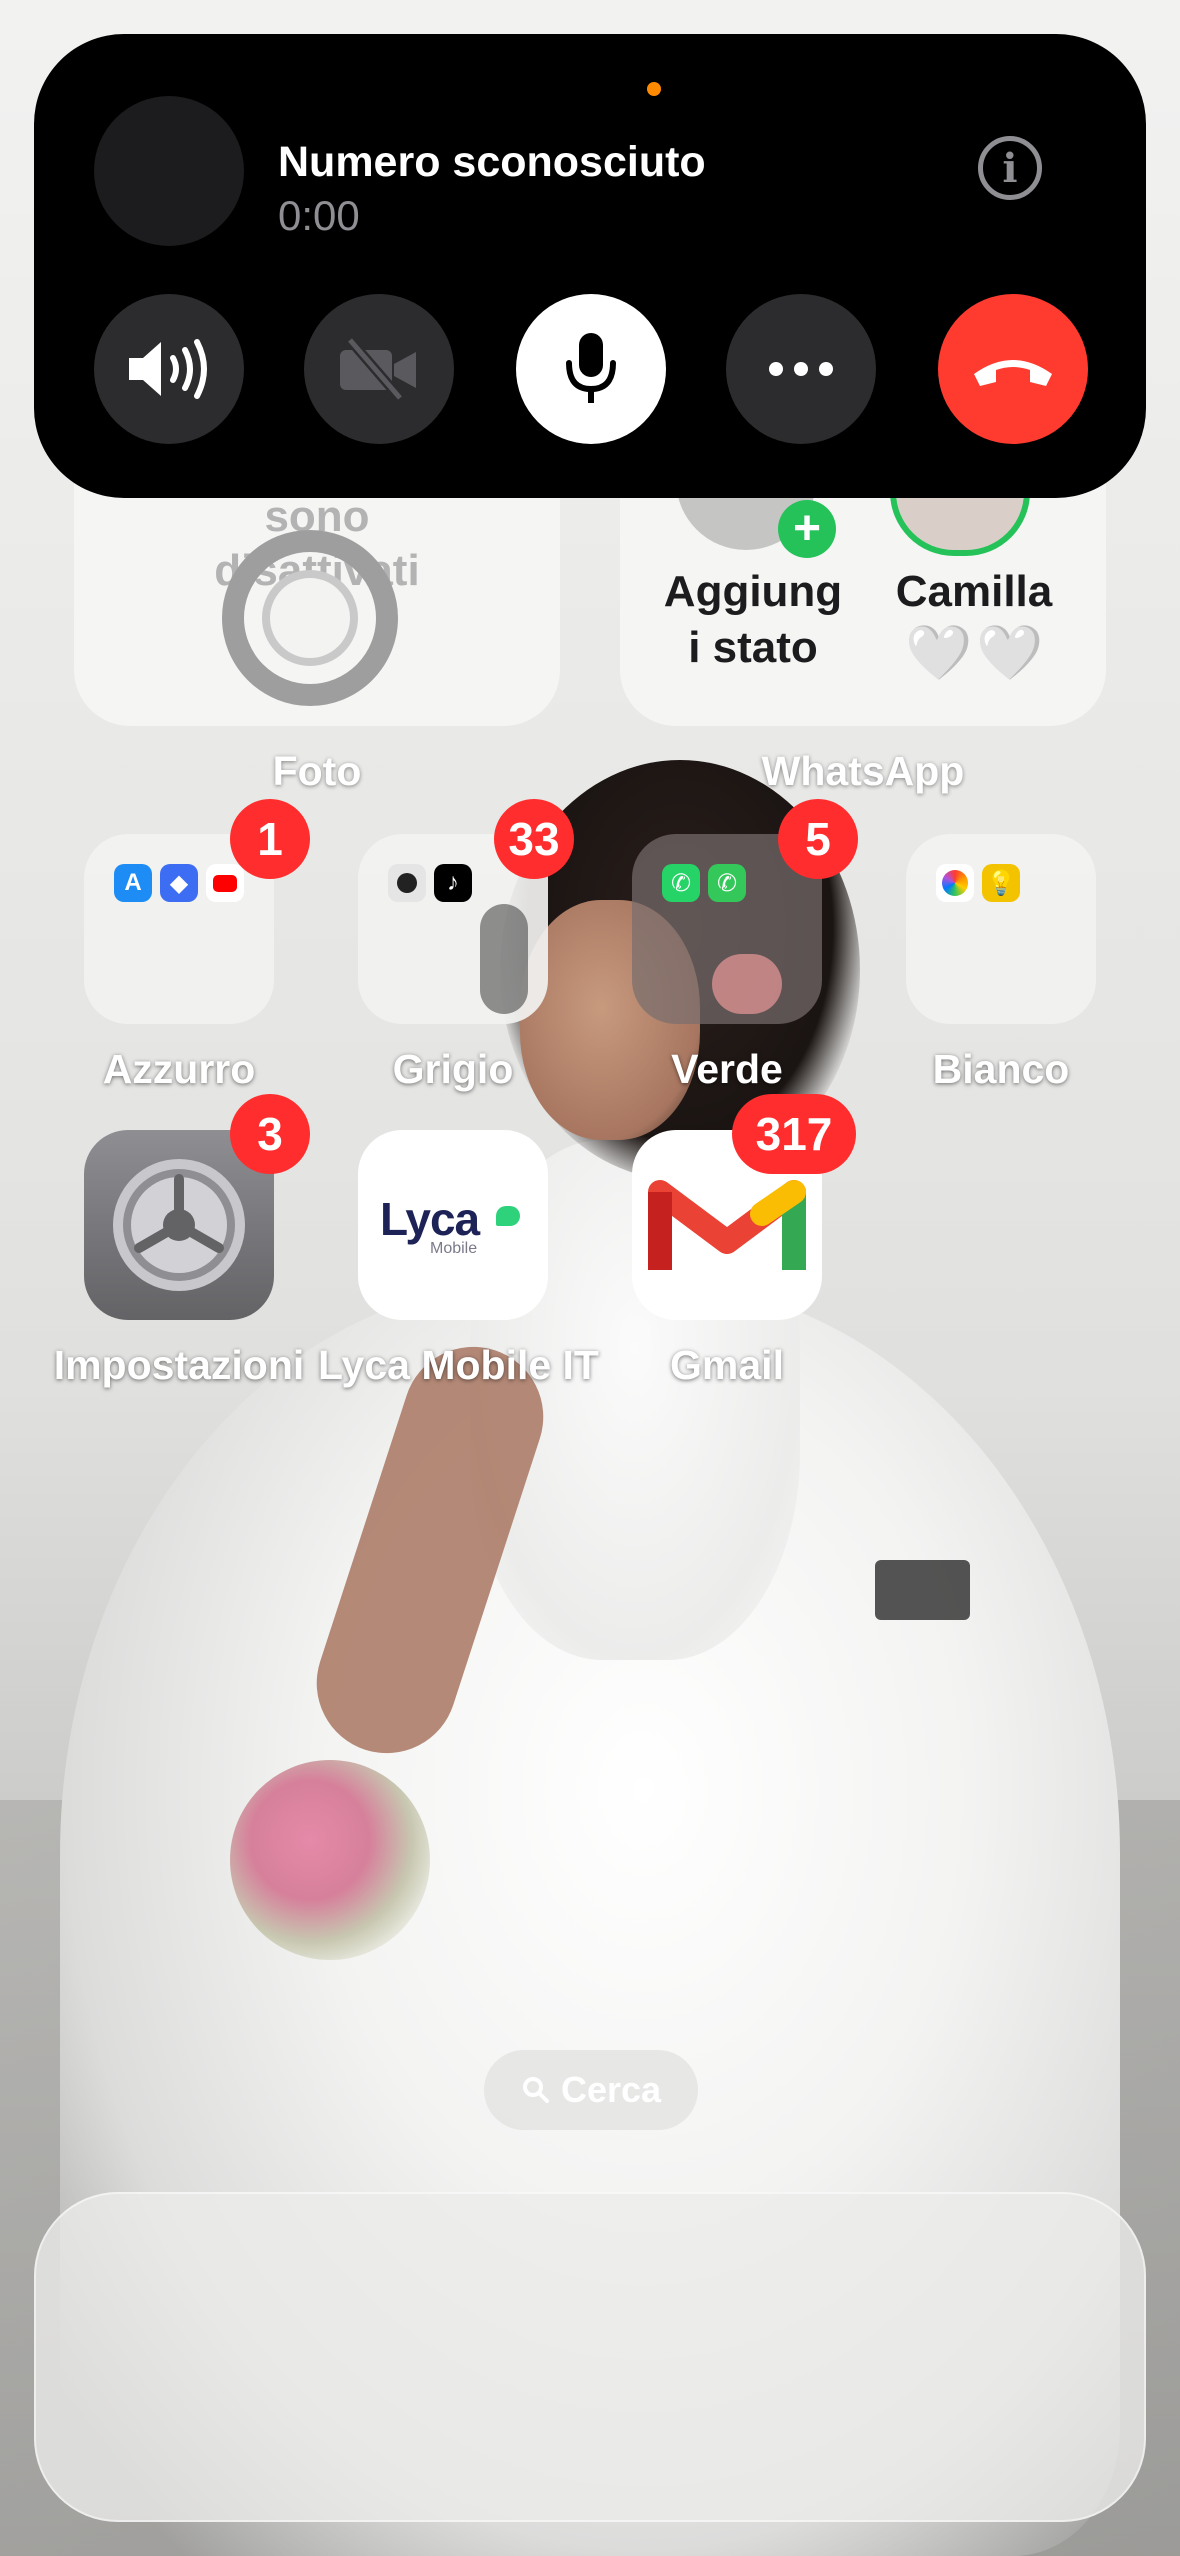  Describe the element at coordinates (534, 839) in the screenshot. I see `badge-grigio: 33` at that location.